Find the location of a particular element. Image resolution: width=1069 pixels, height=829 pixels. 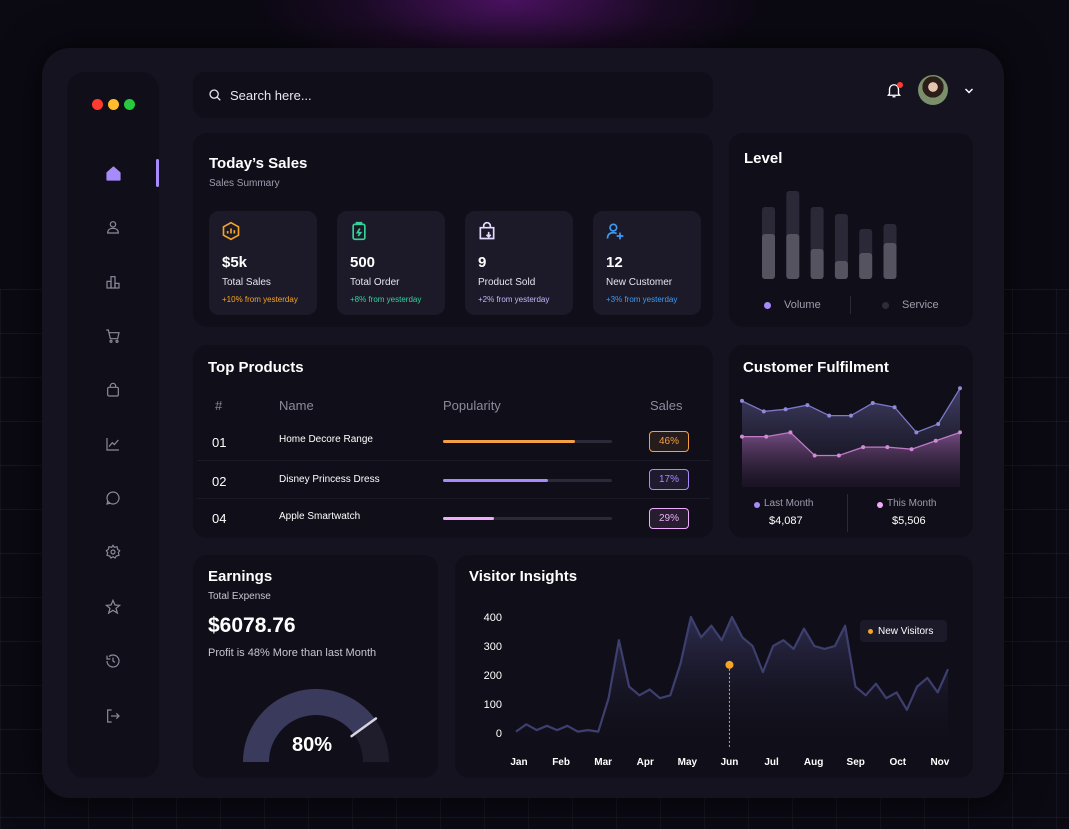

todays-sales-title: Today’s Sales is located at coordinates (258, 163).